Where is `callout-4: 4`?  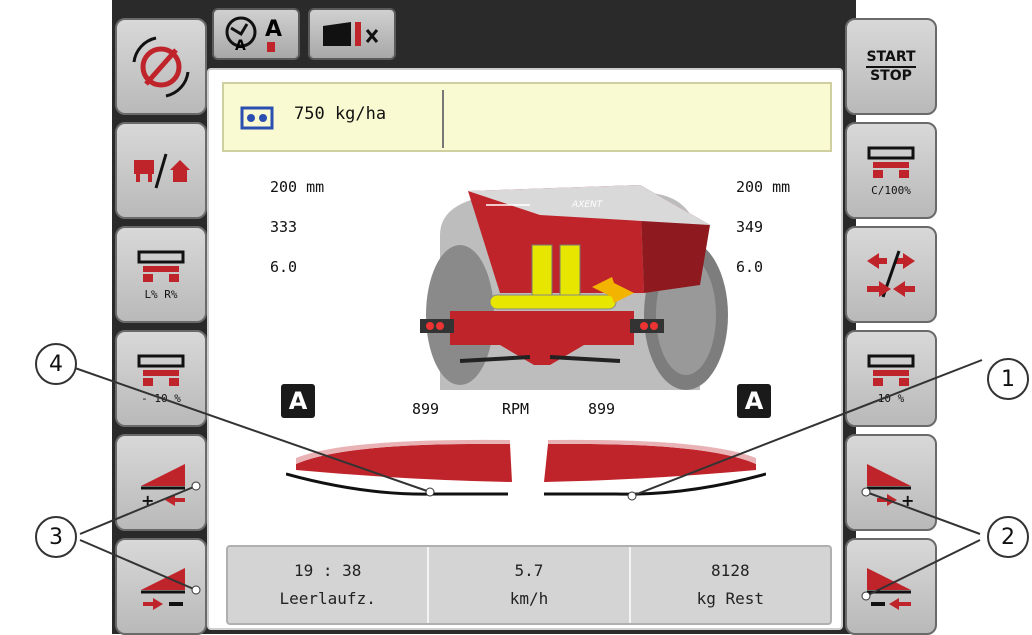 callout-4: 4 is located at coordinates (56, 364).